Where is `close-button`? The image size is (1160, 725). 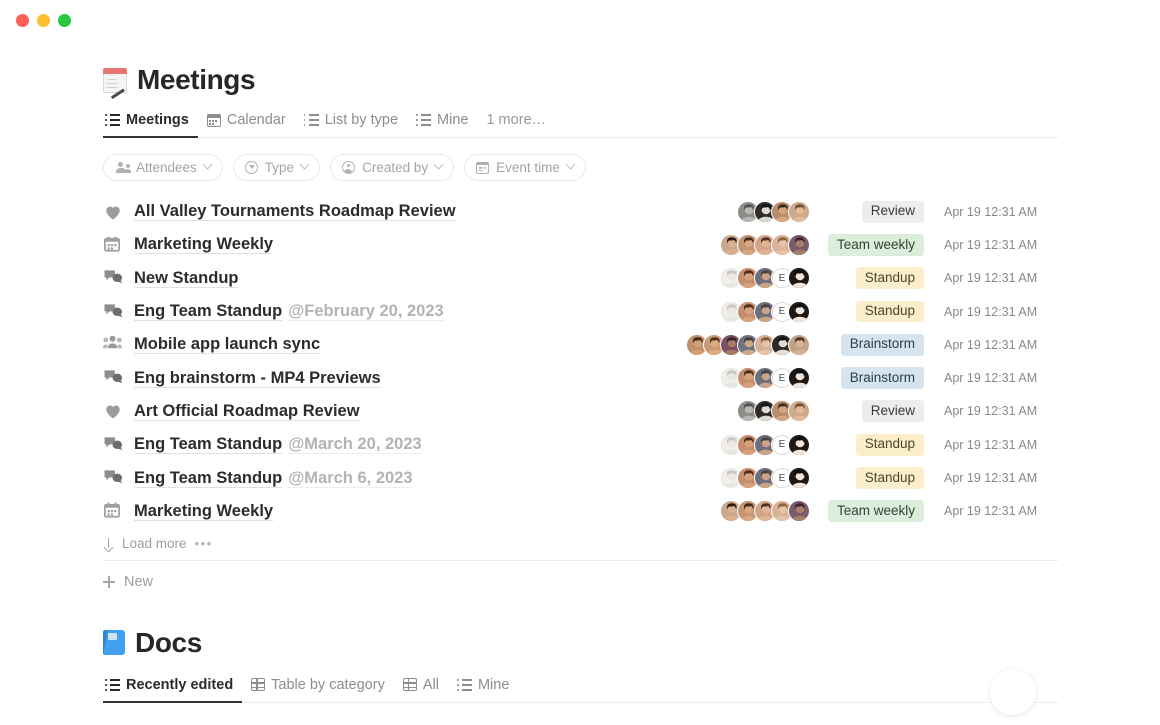
close-button is located at coordinates (22, 20).